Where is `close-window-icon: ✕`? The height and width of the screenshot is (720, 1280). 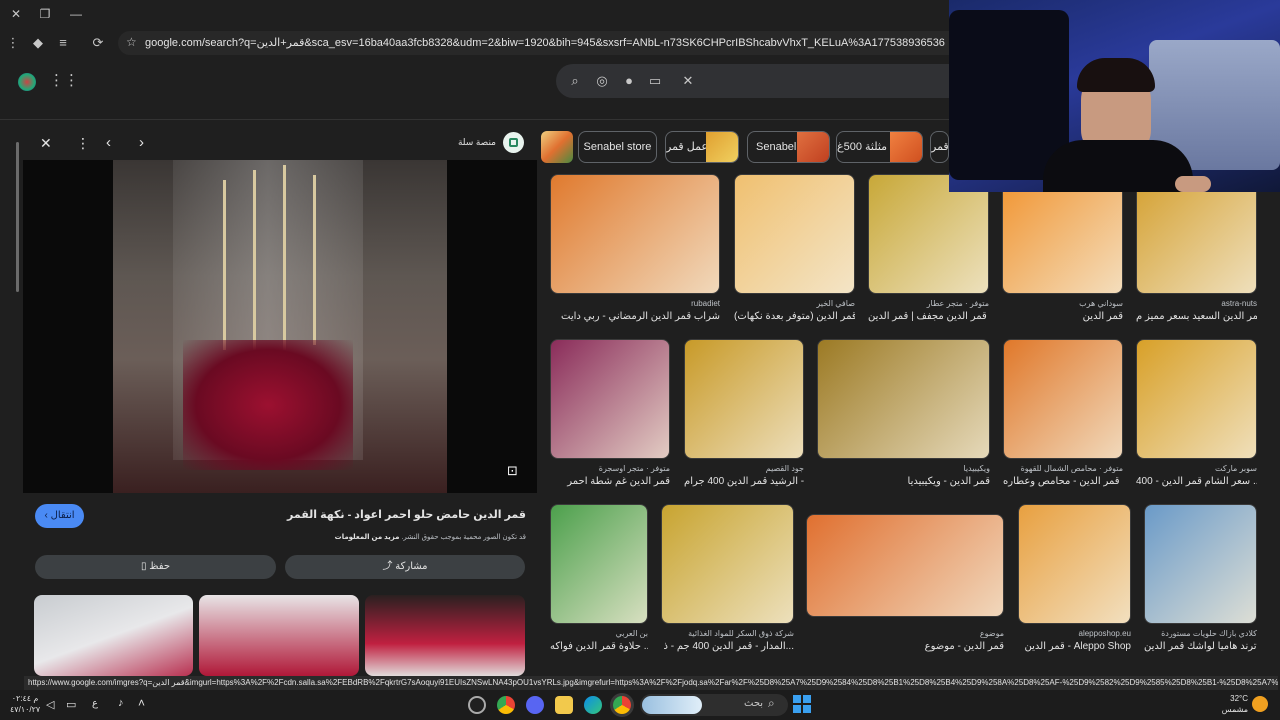
close-window-icon: ✕ is located at coordinates (16, 14).